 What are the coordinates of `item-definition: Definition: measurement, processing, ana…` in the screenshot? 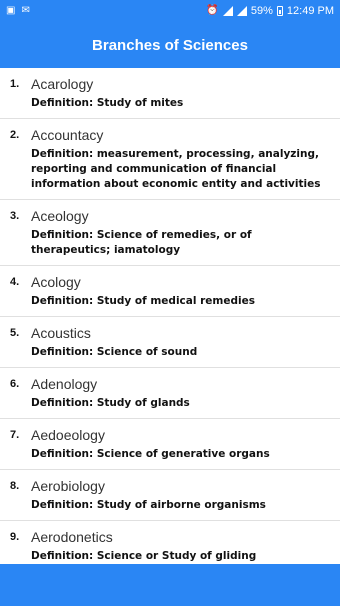 It's located at (176, 169).